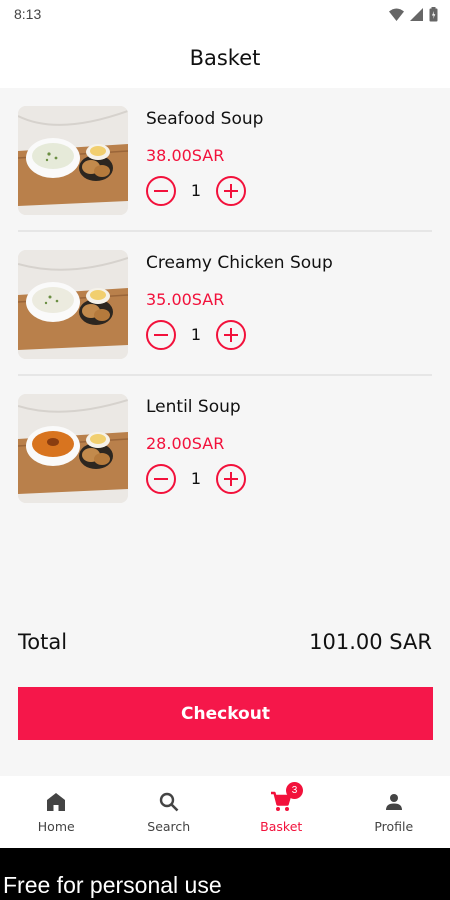 The width and height of the screenshot is (450, 900). I want to click on item-price: 28.00SAR, so click(185, 443).